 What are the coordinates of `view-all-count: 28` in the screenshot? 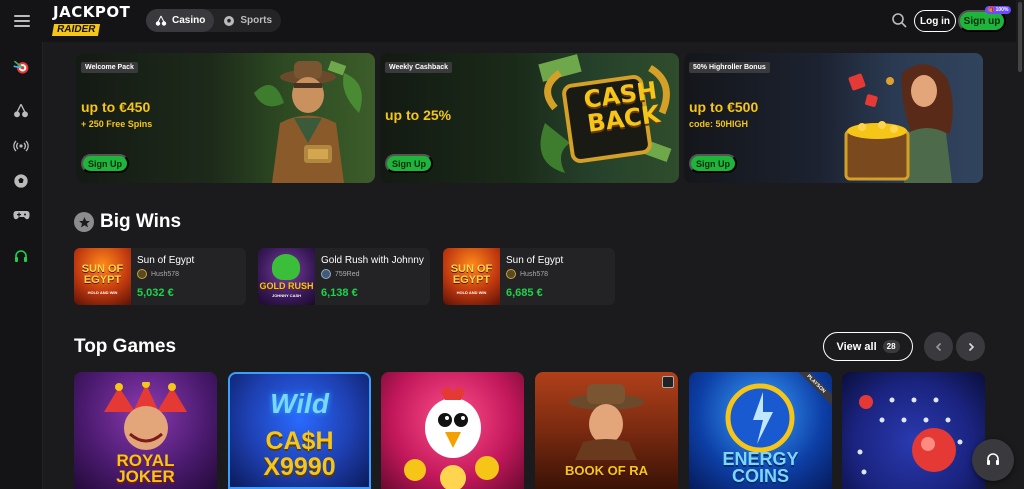 It's located at (891, 346).